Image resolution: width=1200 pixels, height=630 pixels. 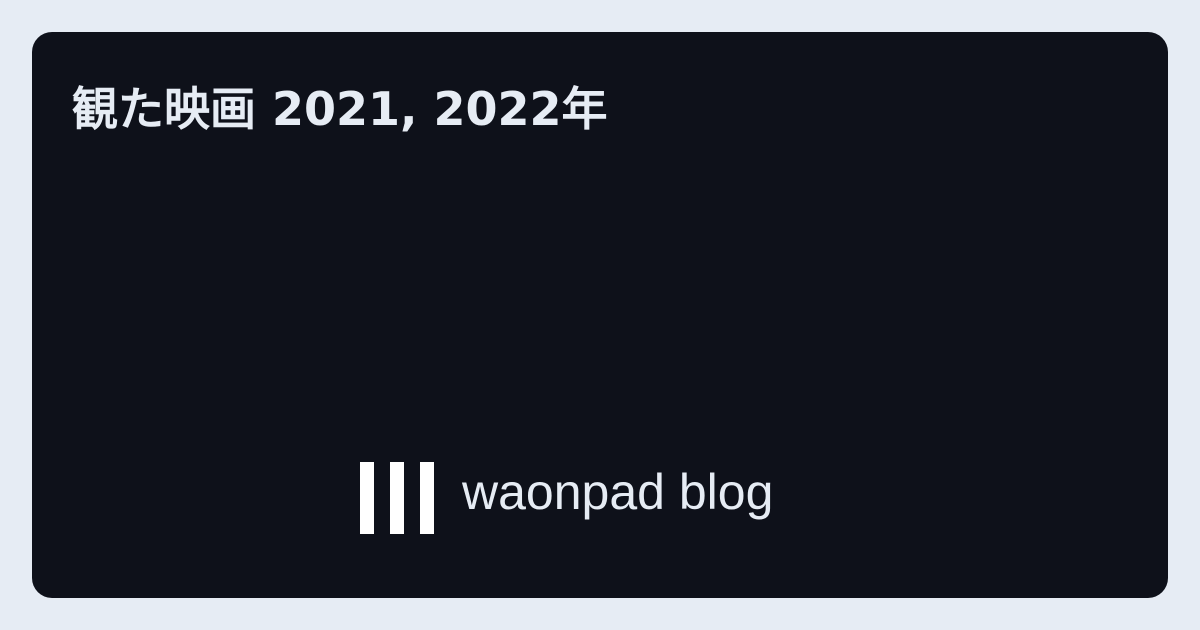 I want to click on page-title: 観た映画 2021, 2022年, so click(x=340, y=109).